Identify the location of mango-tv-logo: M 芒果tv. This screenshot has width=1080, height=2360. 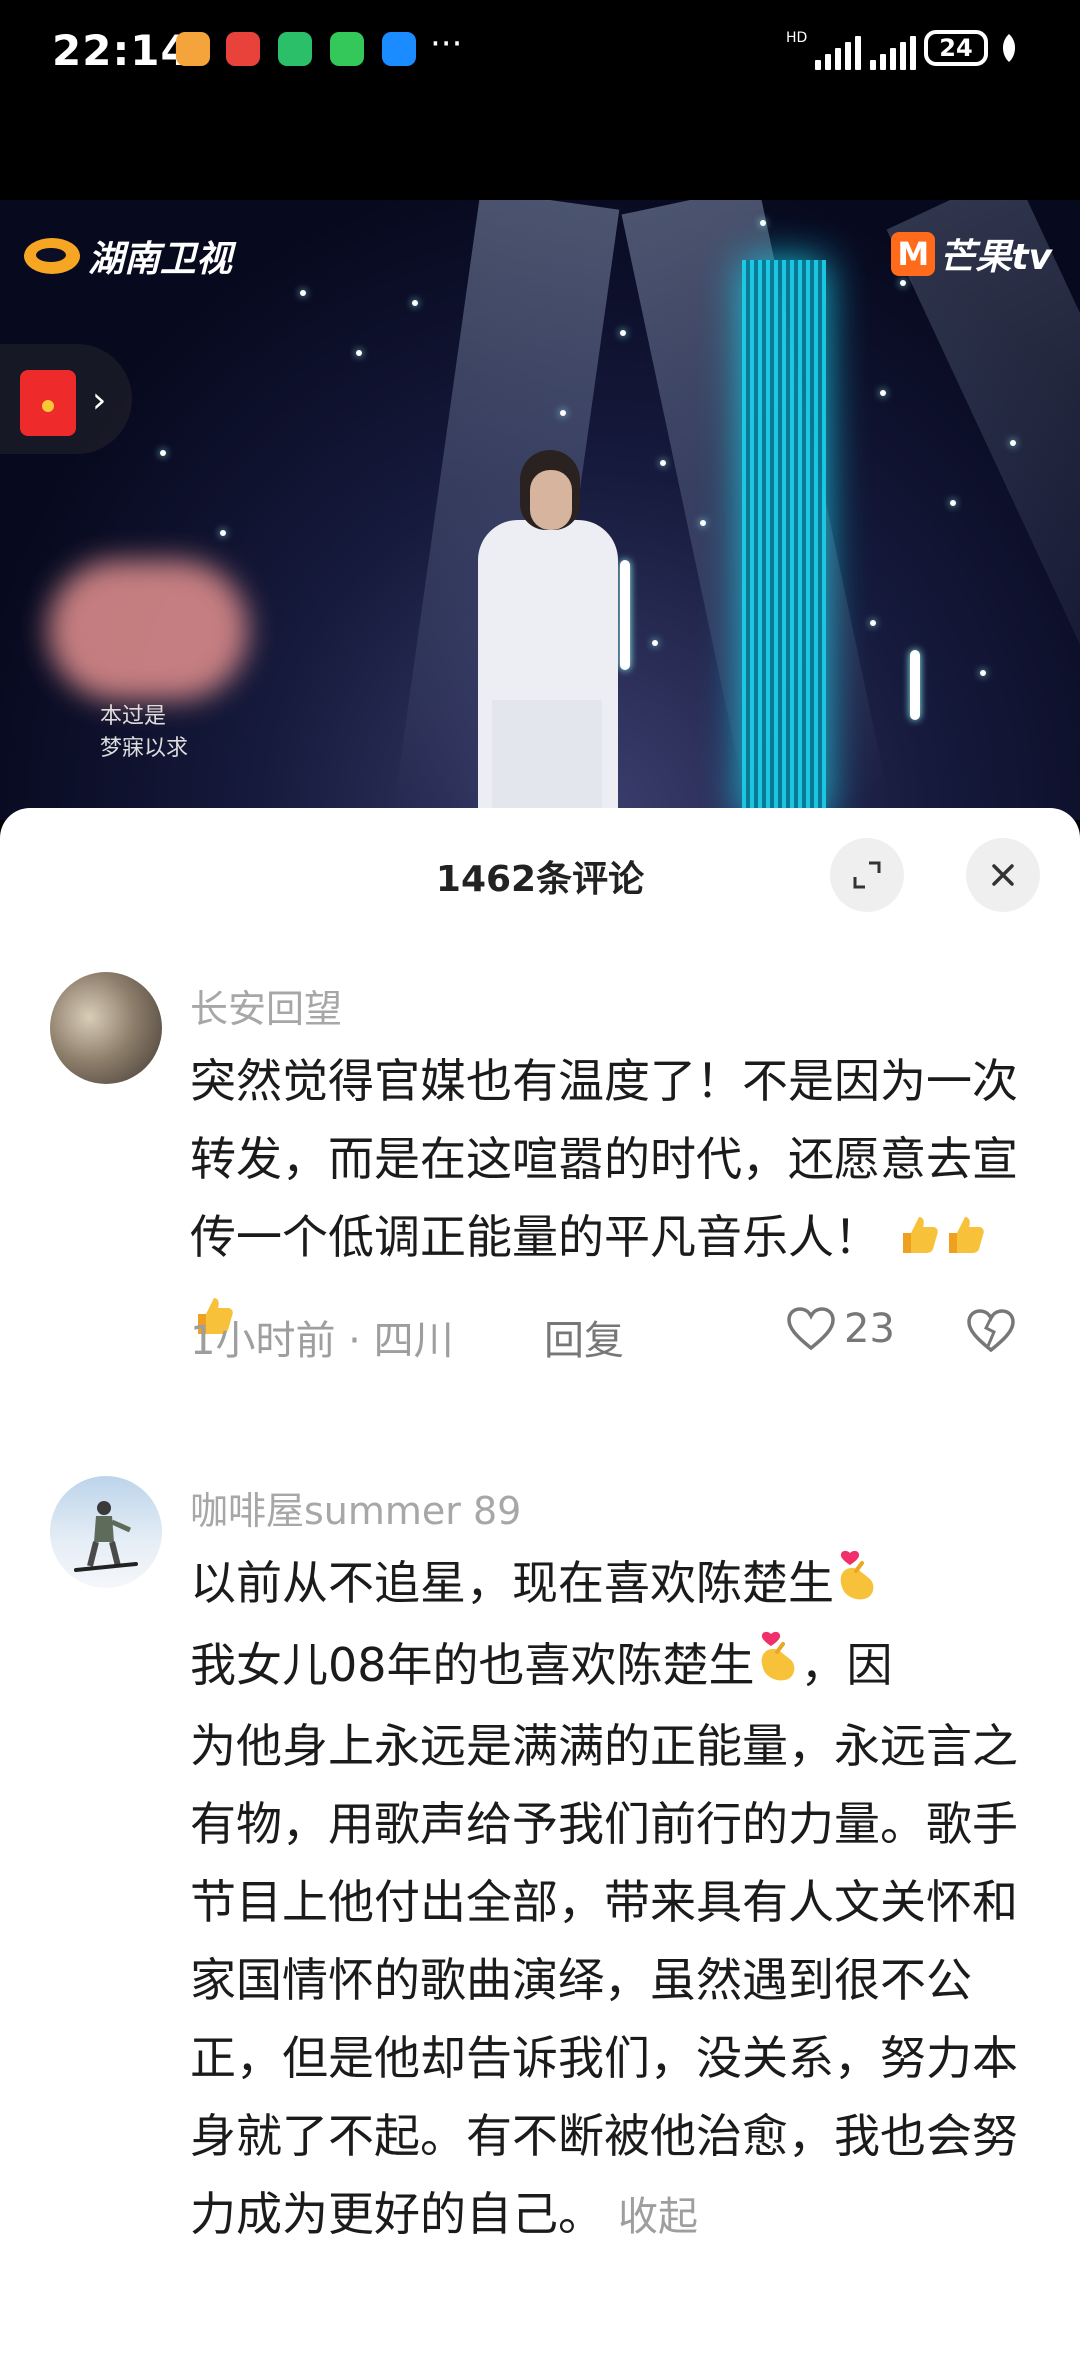
(971, 254).